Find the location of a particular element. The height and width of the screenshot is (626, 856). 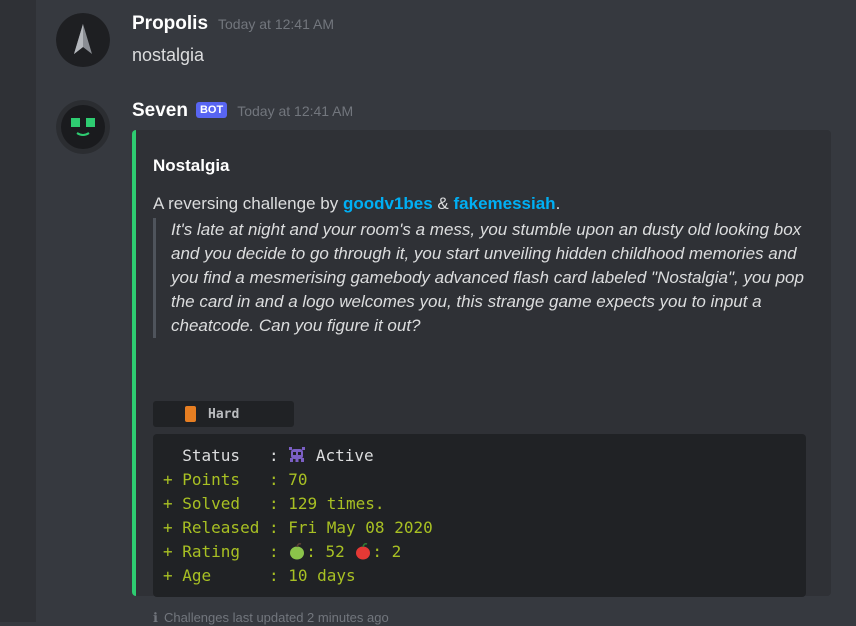

left-rail is located at coordinates (18, 311).